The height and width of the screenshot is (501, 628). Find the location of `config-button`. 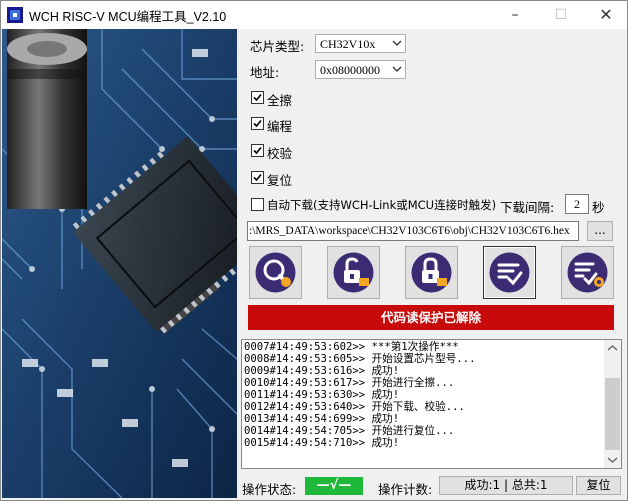

config-button is located at coordinates (587, 272).